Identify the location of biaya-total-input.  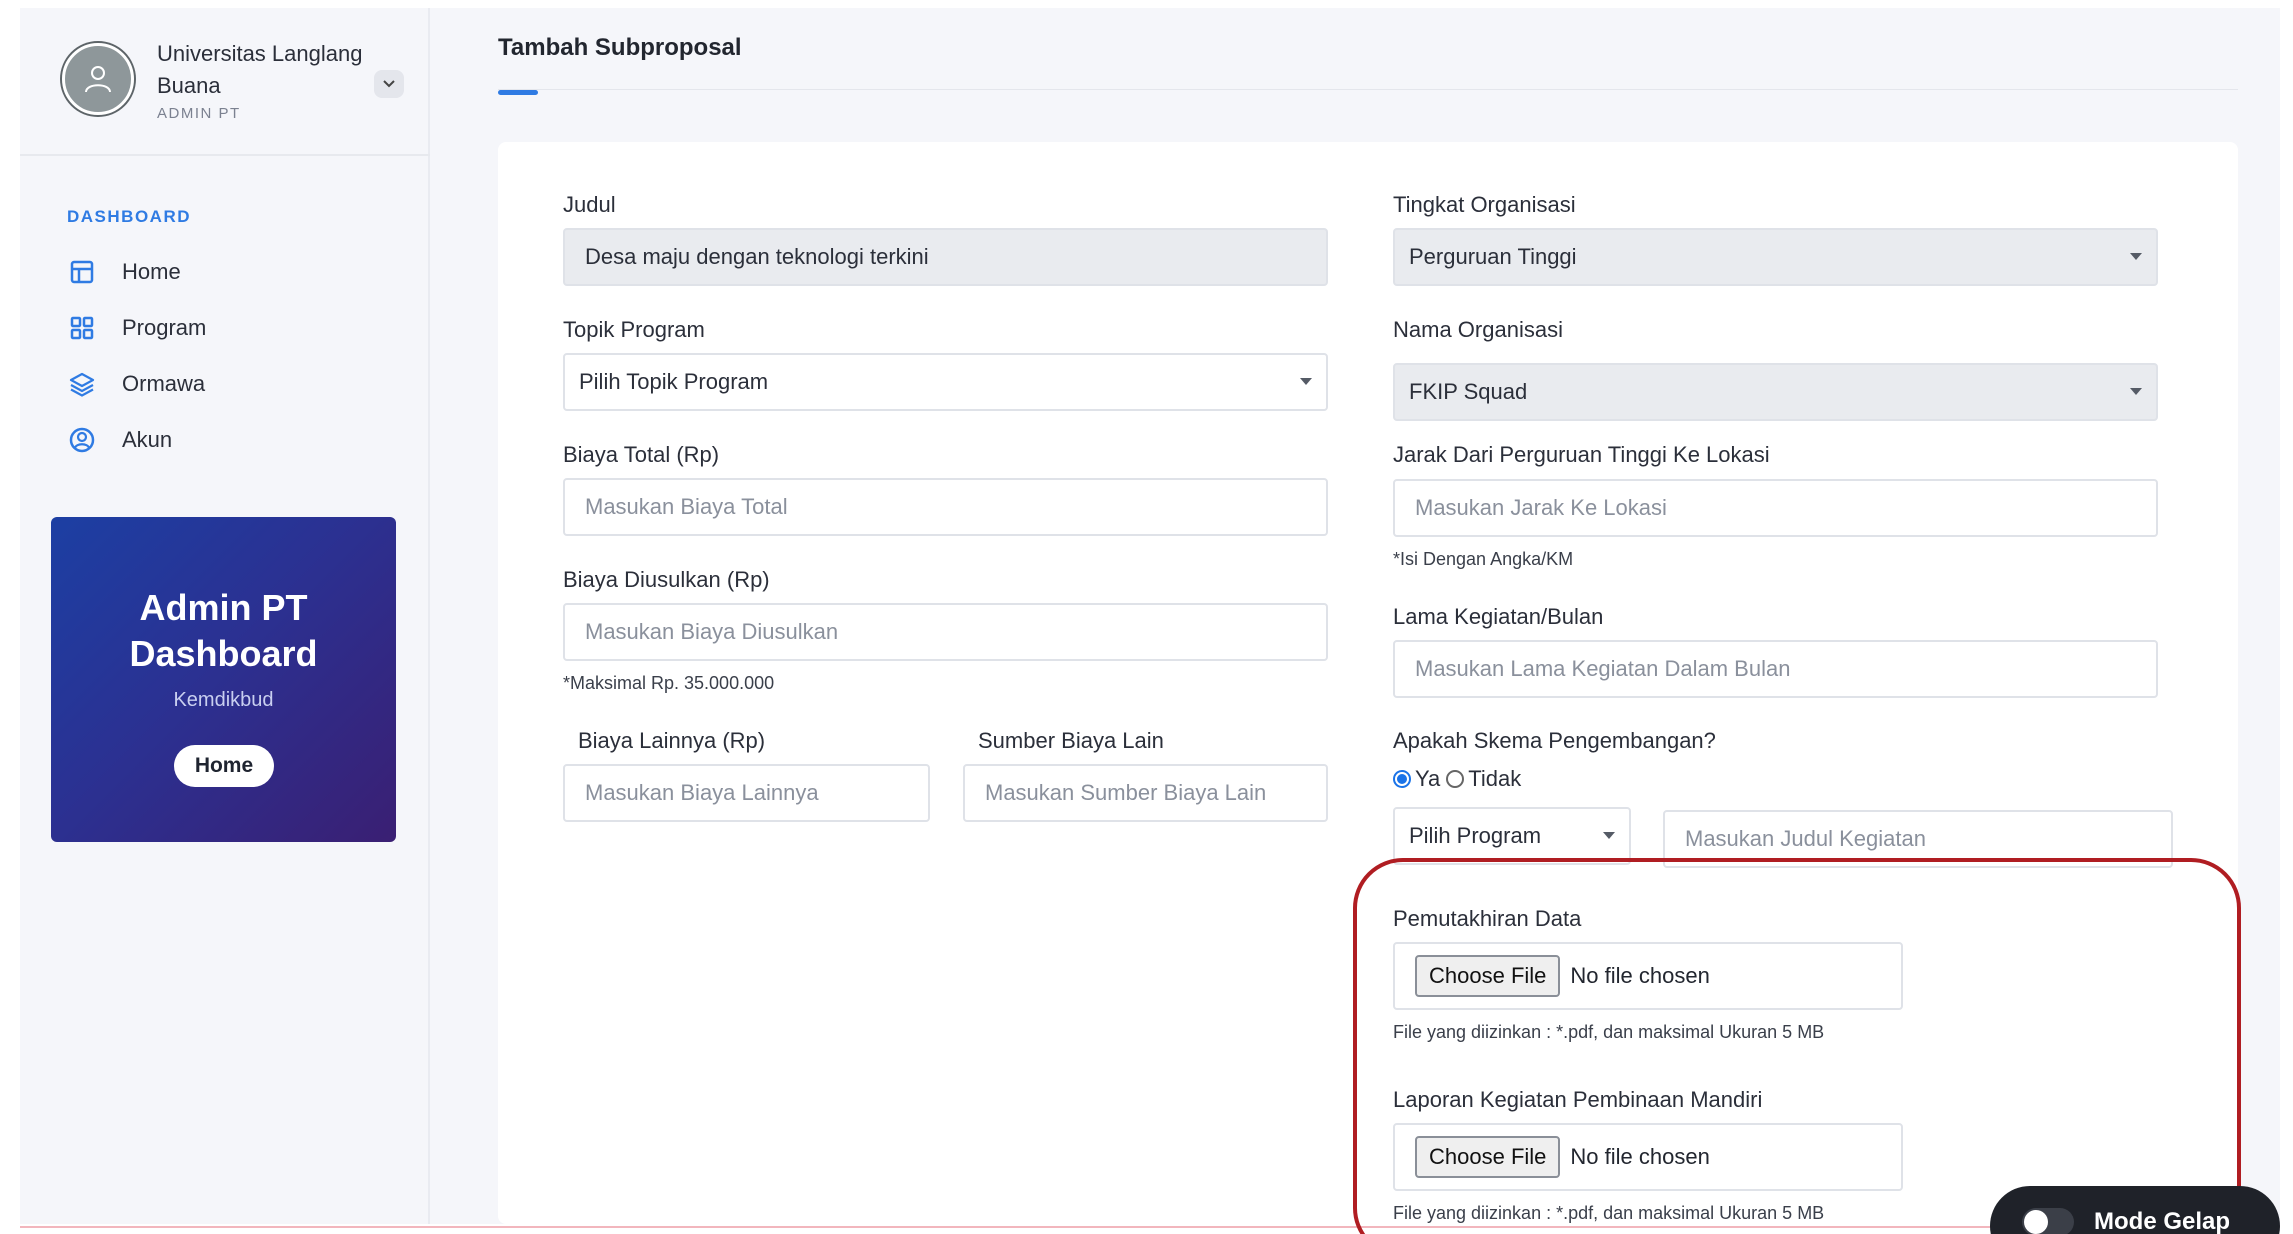
(945, 507).